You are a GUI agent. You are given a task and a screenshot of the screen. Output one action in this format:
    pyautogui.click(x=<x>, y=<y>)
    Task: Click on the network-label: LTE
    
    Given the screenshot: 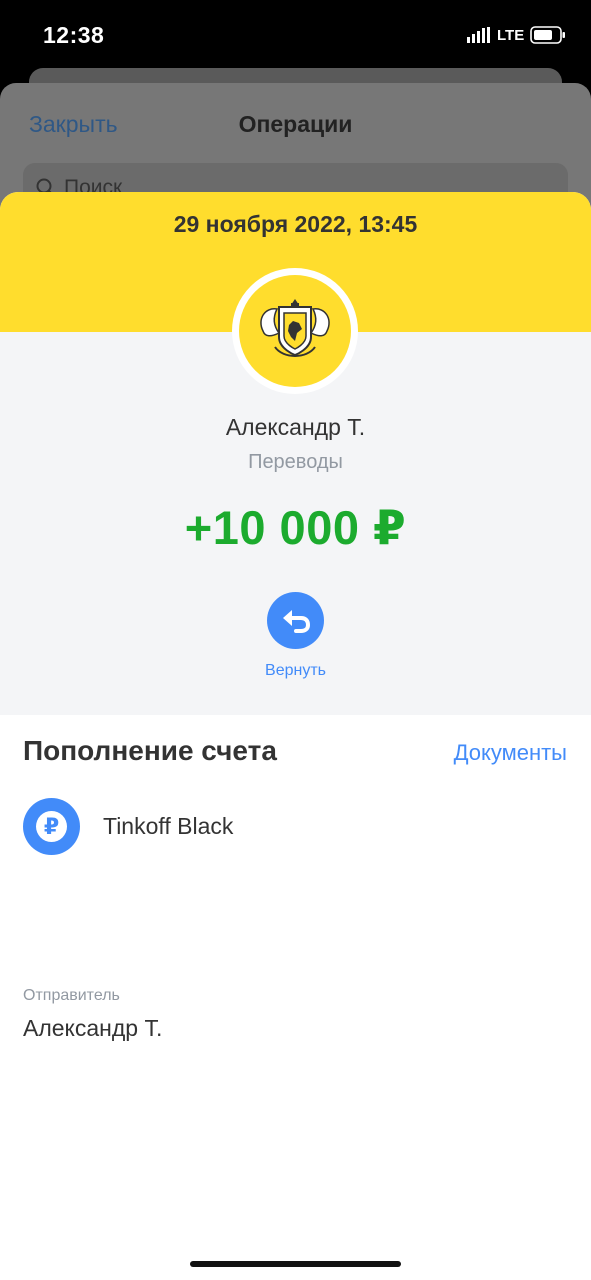 What is the action you would take?
    pyautogui.click(x=511, y=35)
    